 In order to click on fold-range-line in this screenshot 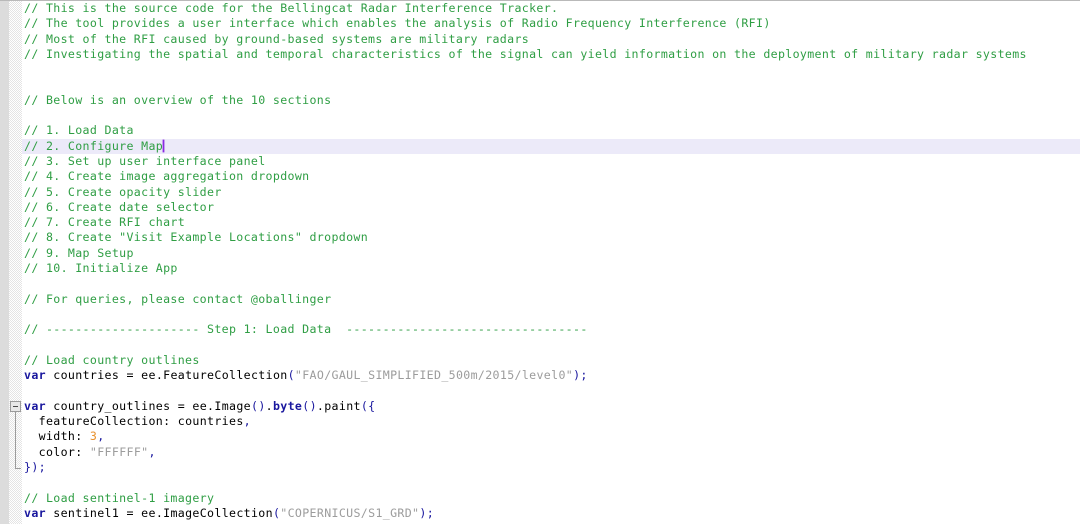, I will do `click(15, 440)`.